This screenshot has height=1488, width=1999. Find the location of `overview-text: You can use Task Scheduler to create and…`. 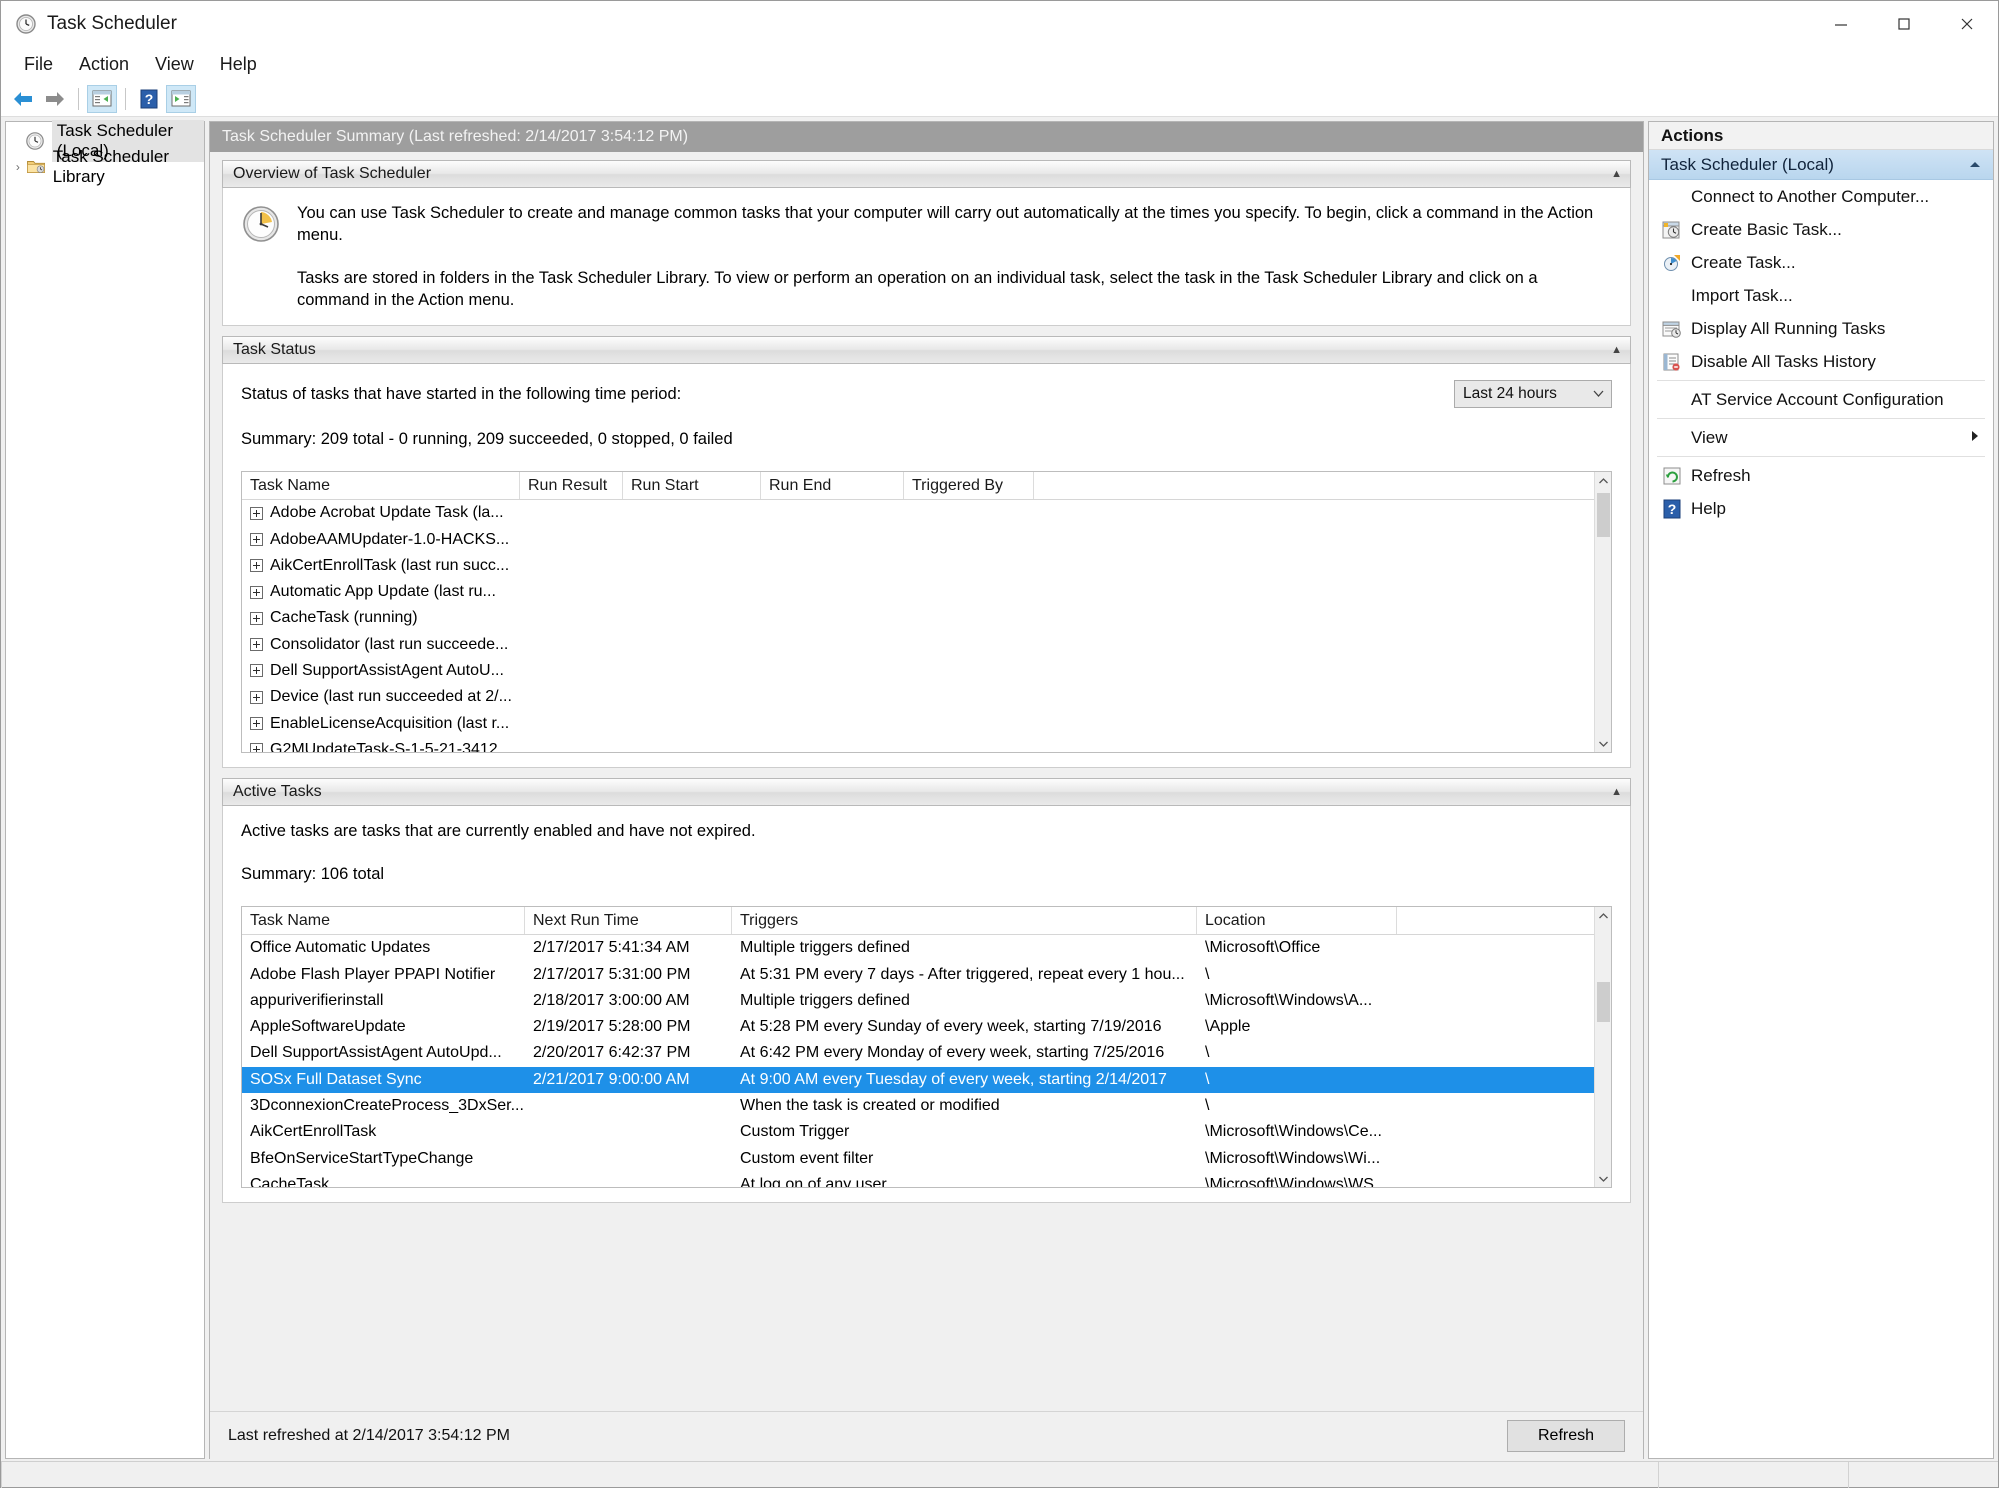

overview-text: You can use Task Scheduler to create and… is located at coordinates (954, 256).